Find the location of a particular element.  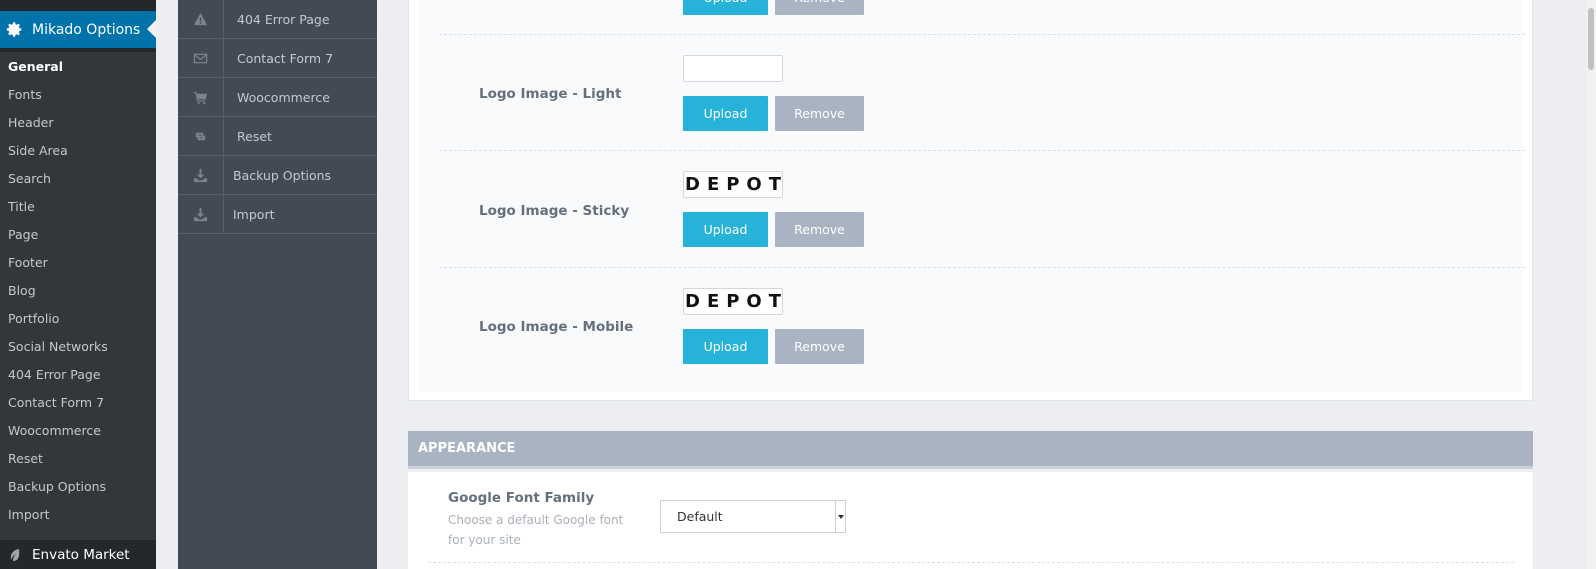

wp-menu-mikado-options: Mikado Options is located at coordinates (78, 29).